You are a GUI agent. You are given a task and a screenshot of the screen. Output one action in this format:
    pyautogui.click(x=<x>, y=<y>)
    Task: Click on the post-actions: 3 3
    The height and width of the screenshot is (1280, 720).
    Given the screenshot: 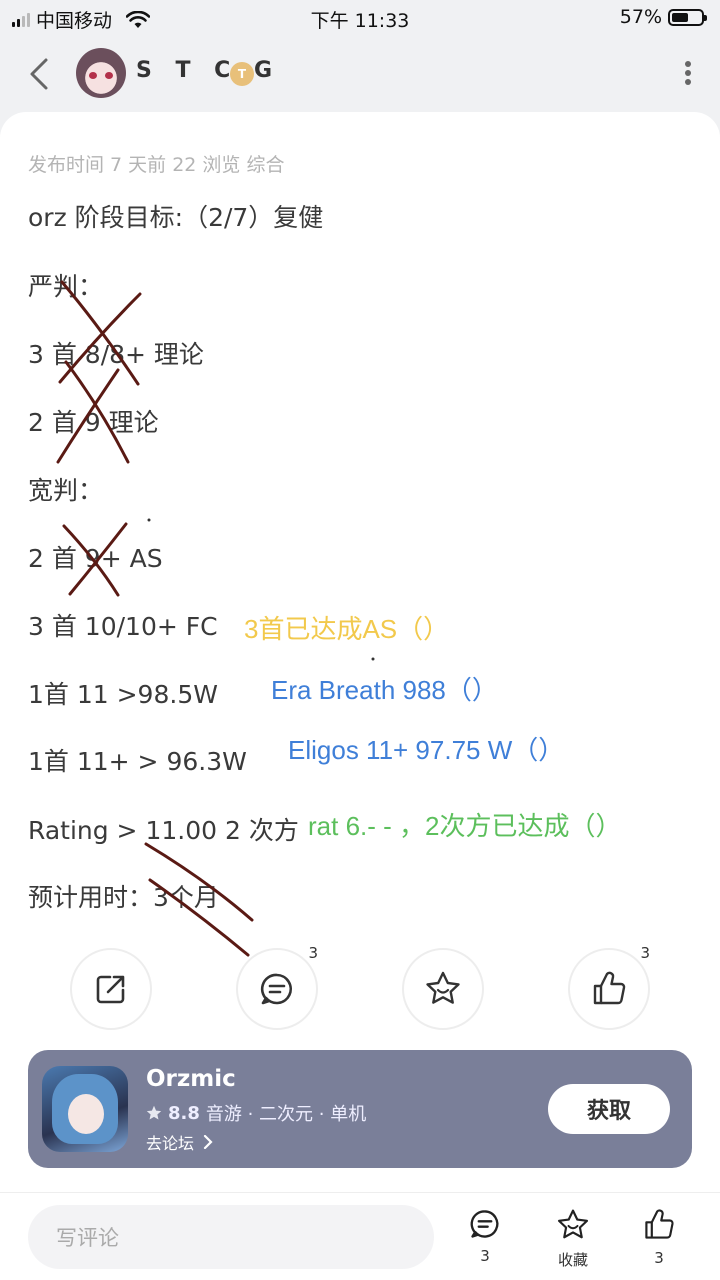 What is the action you would take?
    pyautogui.click(x=360, y=988)
    